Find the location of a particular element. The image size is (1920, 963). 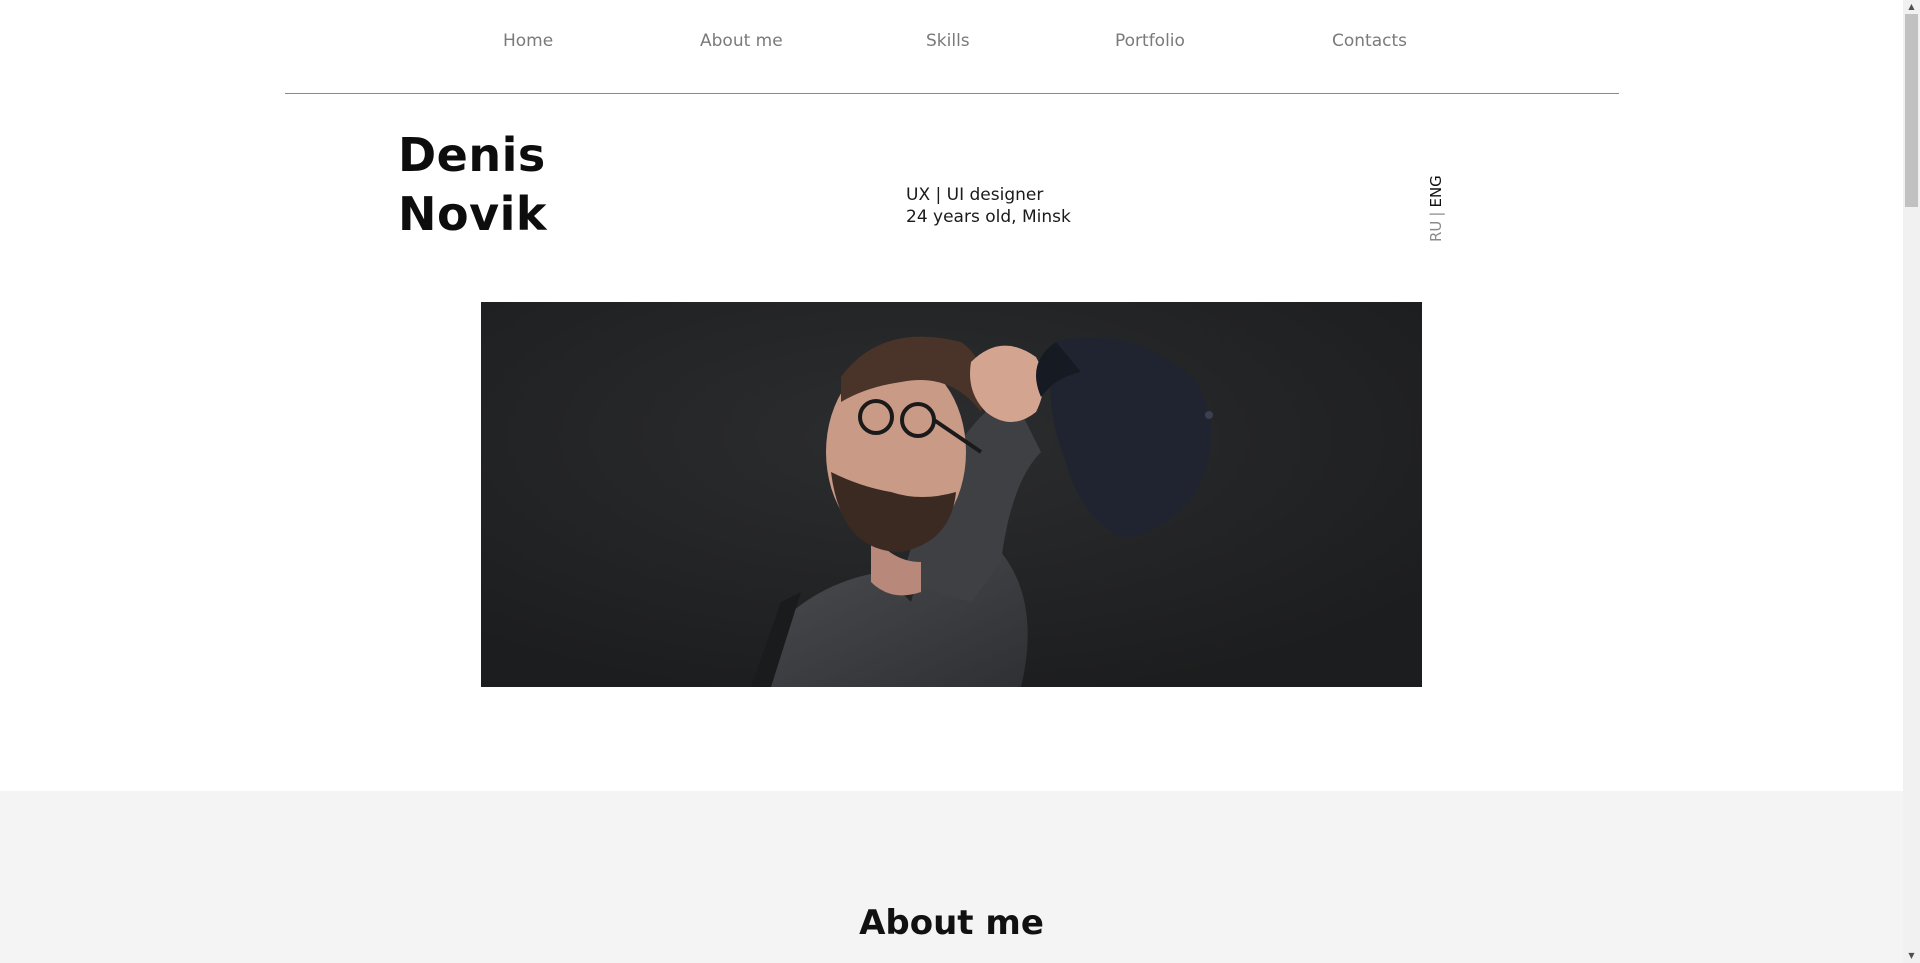

role-info: UX | UI designer 24 years old, Minsk is located at coordinates (988, 206).